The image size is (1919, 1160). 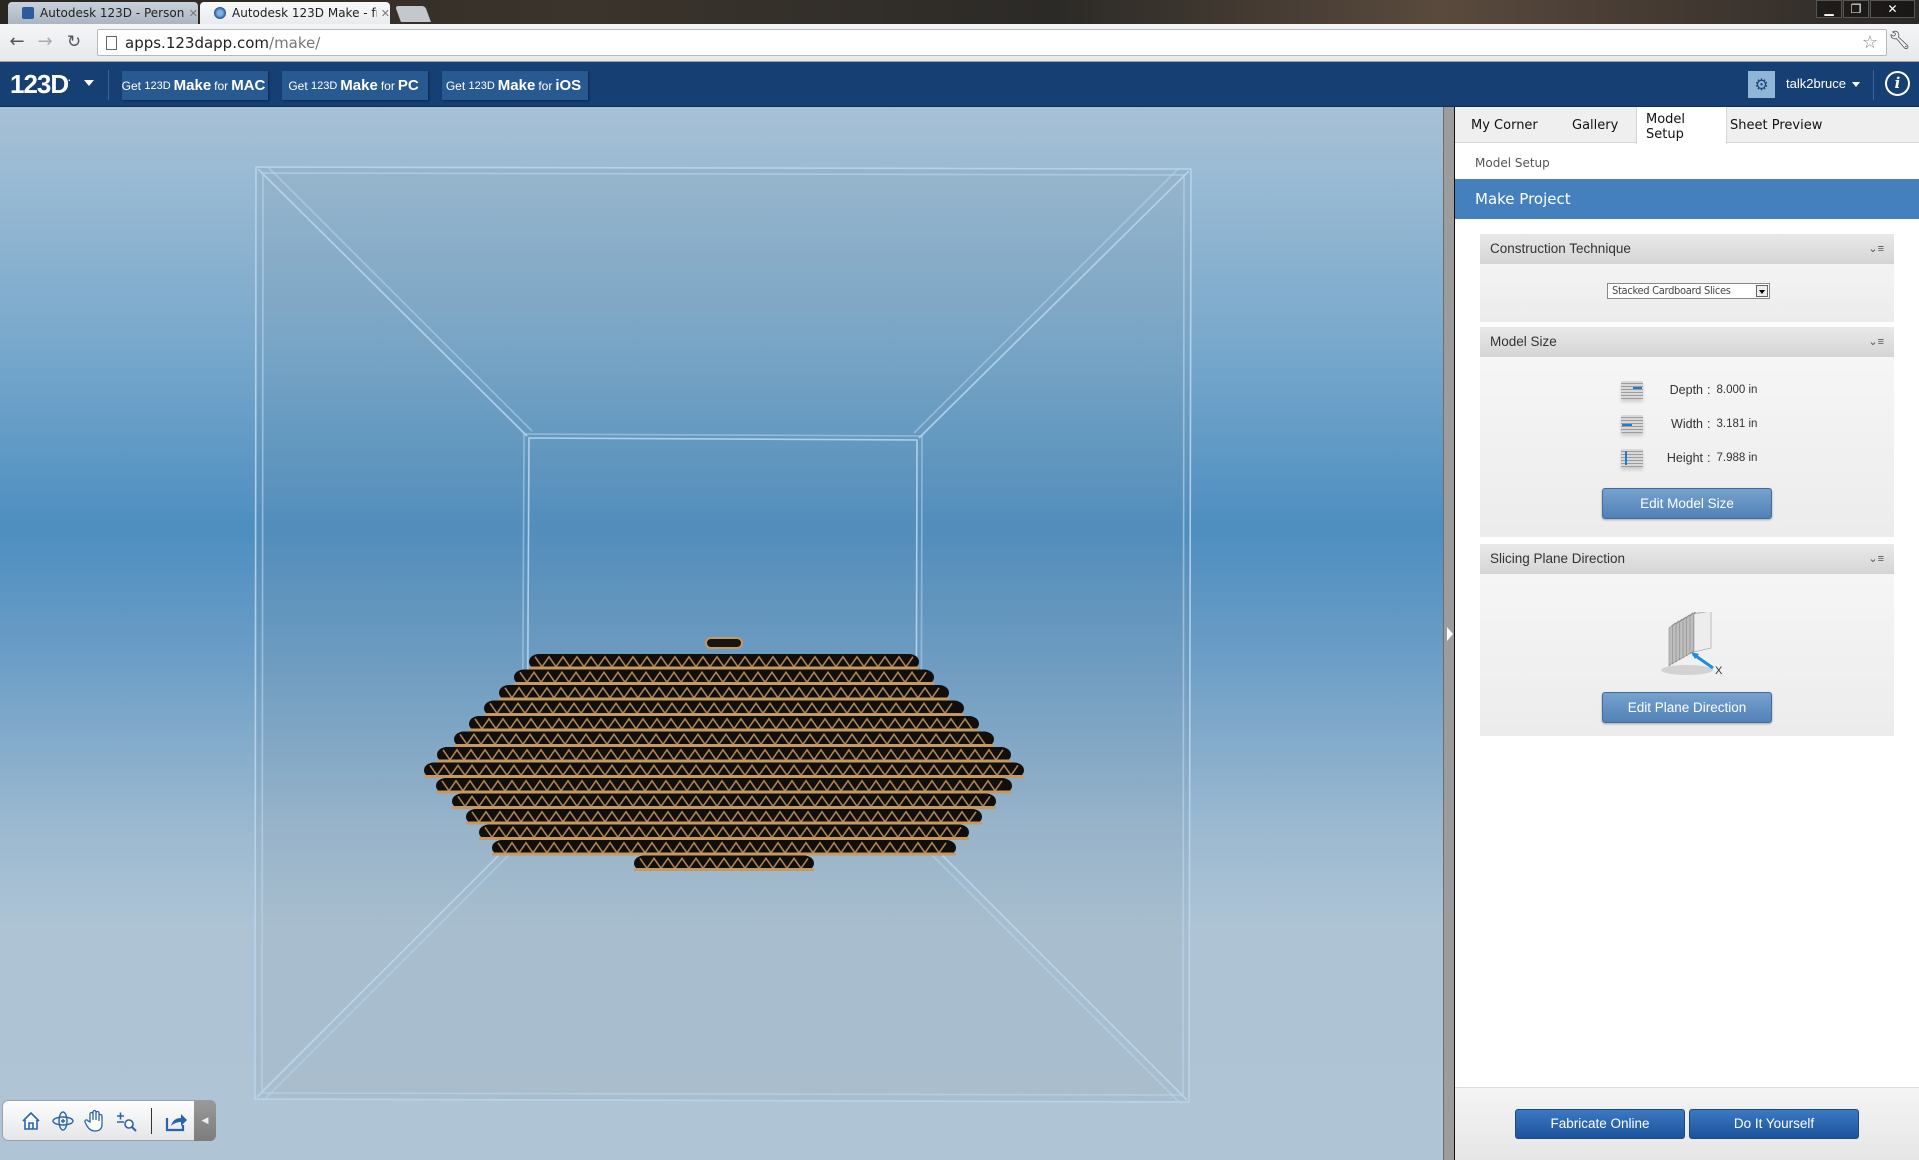 I want to click on browser-toolbar: ← → ↻ apps.123dapp.com/make/ ☆ 🔧︎, so click(x=959, y=43).